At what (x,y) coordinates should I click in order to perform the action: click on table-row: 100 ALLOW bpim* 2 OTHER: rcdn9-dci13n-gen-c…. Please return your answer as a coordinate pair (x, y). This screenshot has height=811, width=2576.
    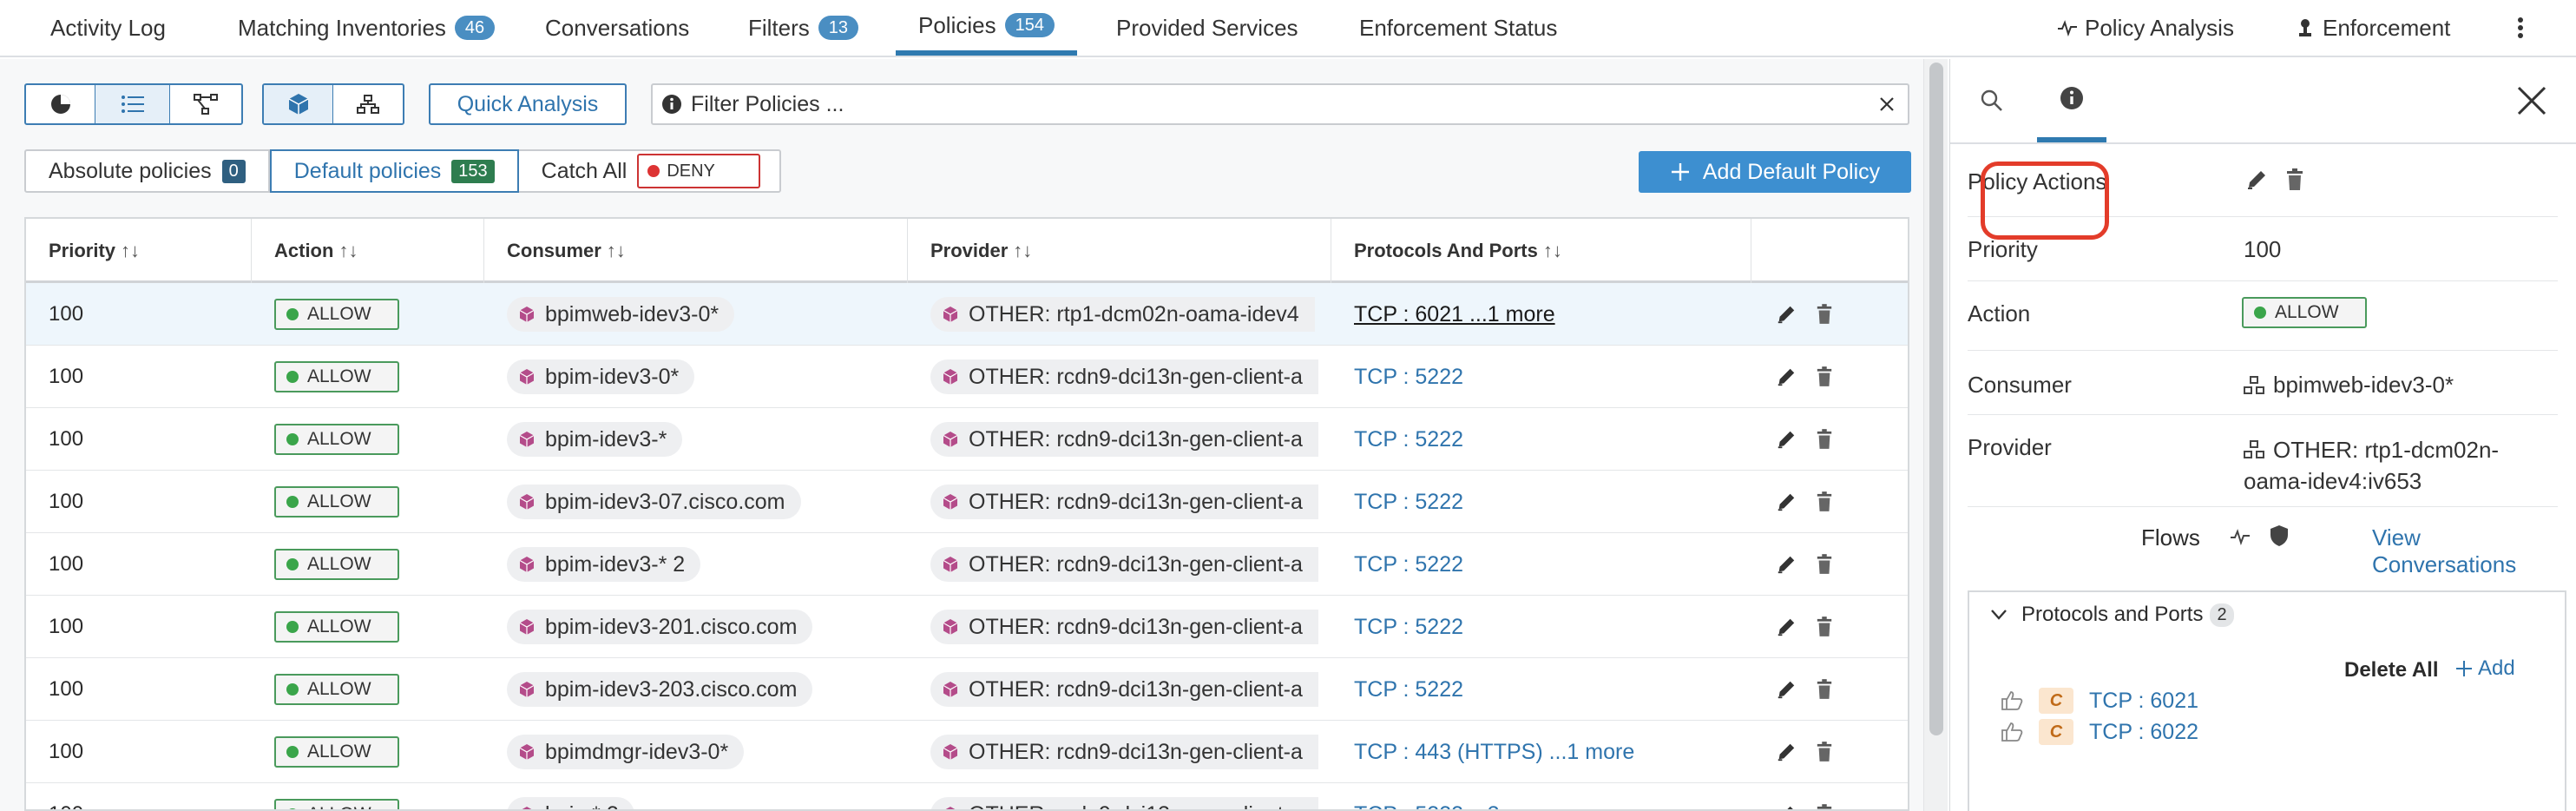
    Looking at the image, I should click on (967, 797).